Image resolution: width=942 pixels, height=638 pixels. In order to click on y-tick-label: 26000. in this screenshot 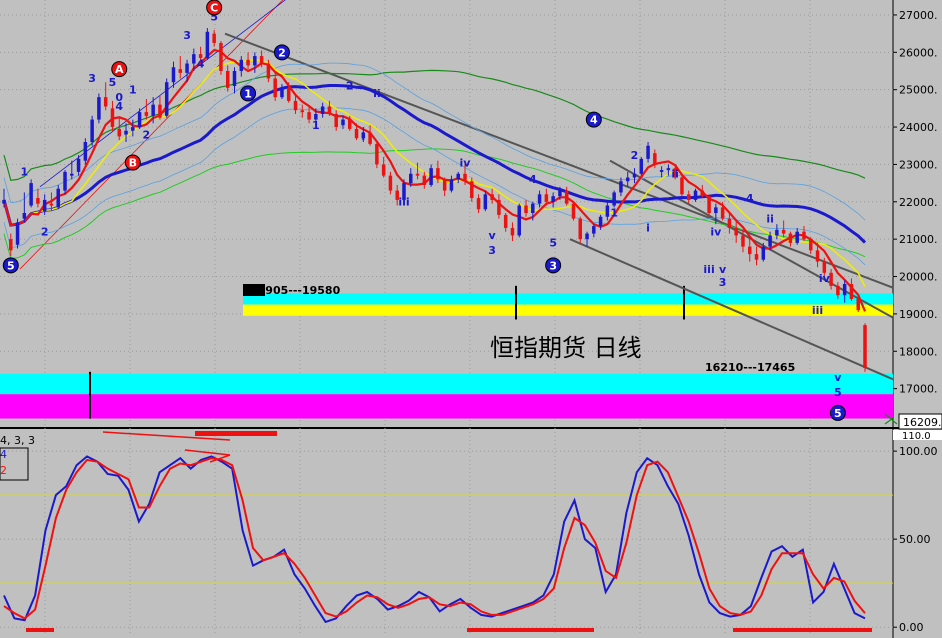, I will do `click(918, 52)`.